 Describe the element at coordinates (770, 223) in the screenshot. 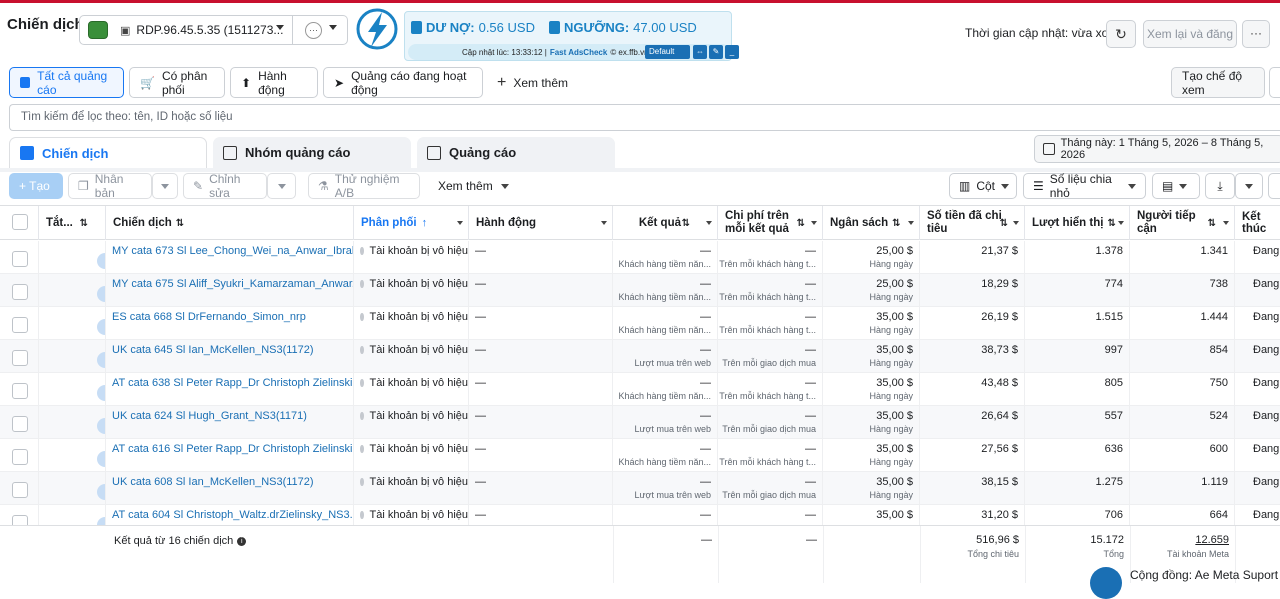

I see `header-cost-per-result: Chi phí trên mỗi kết quả ⇅` at that location.